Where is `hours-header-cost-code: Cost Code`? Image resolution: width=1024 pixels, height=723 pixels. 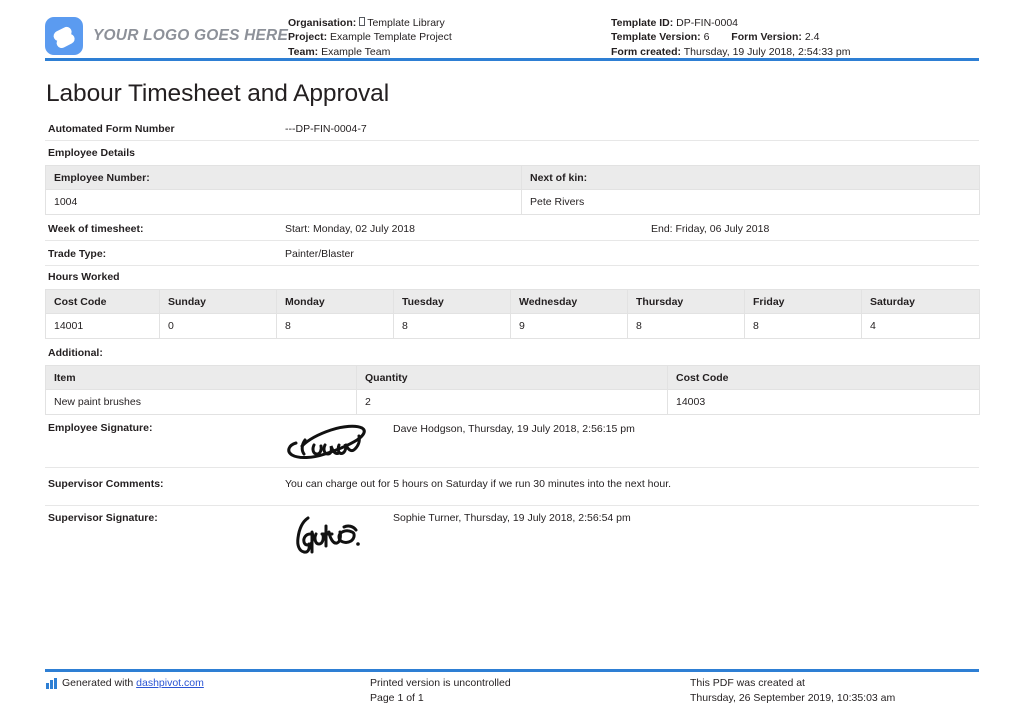
hours-header-cost-code: Cost Code is located at coordinates (102, 301).